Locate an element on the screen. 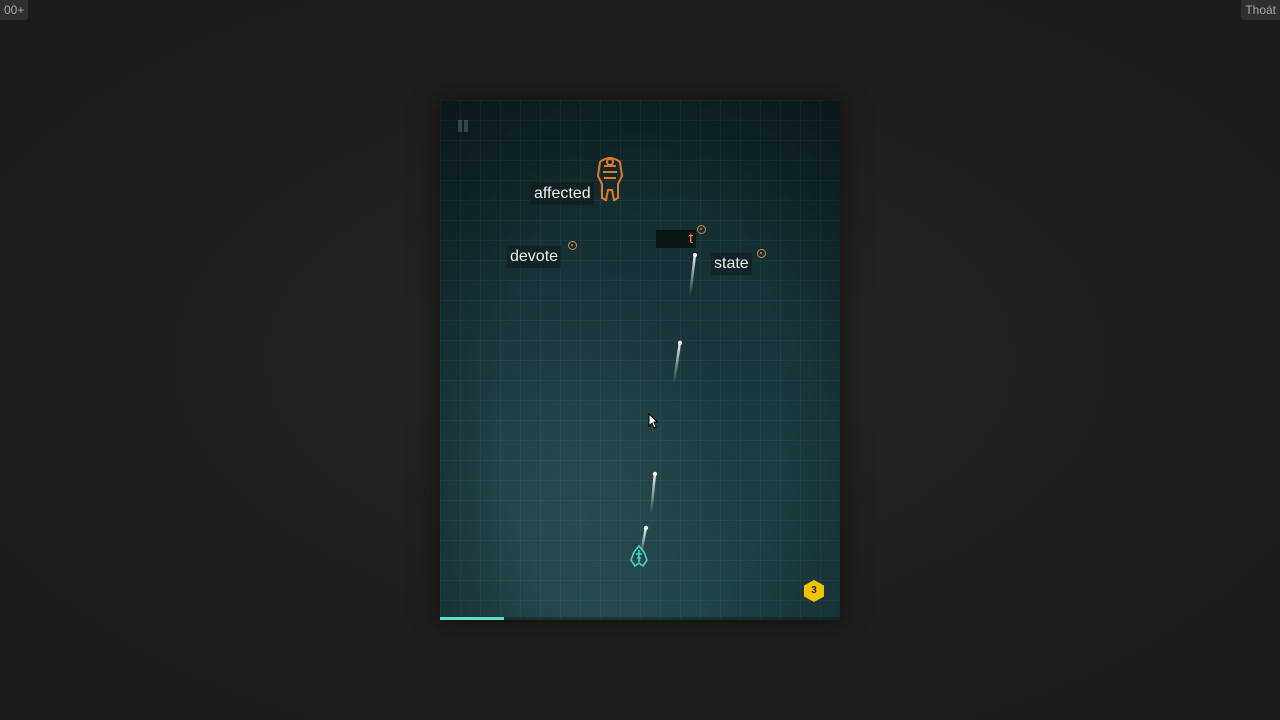 The image size is (1280, 720). score-counter: 00+ is located at coordinates (14, 10).